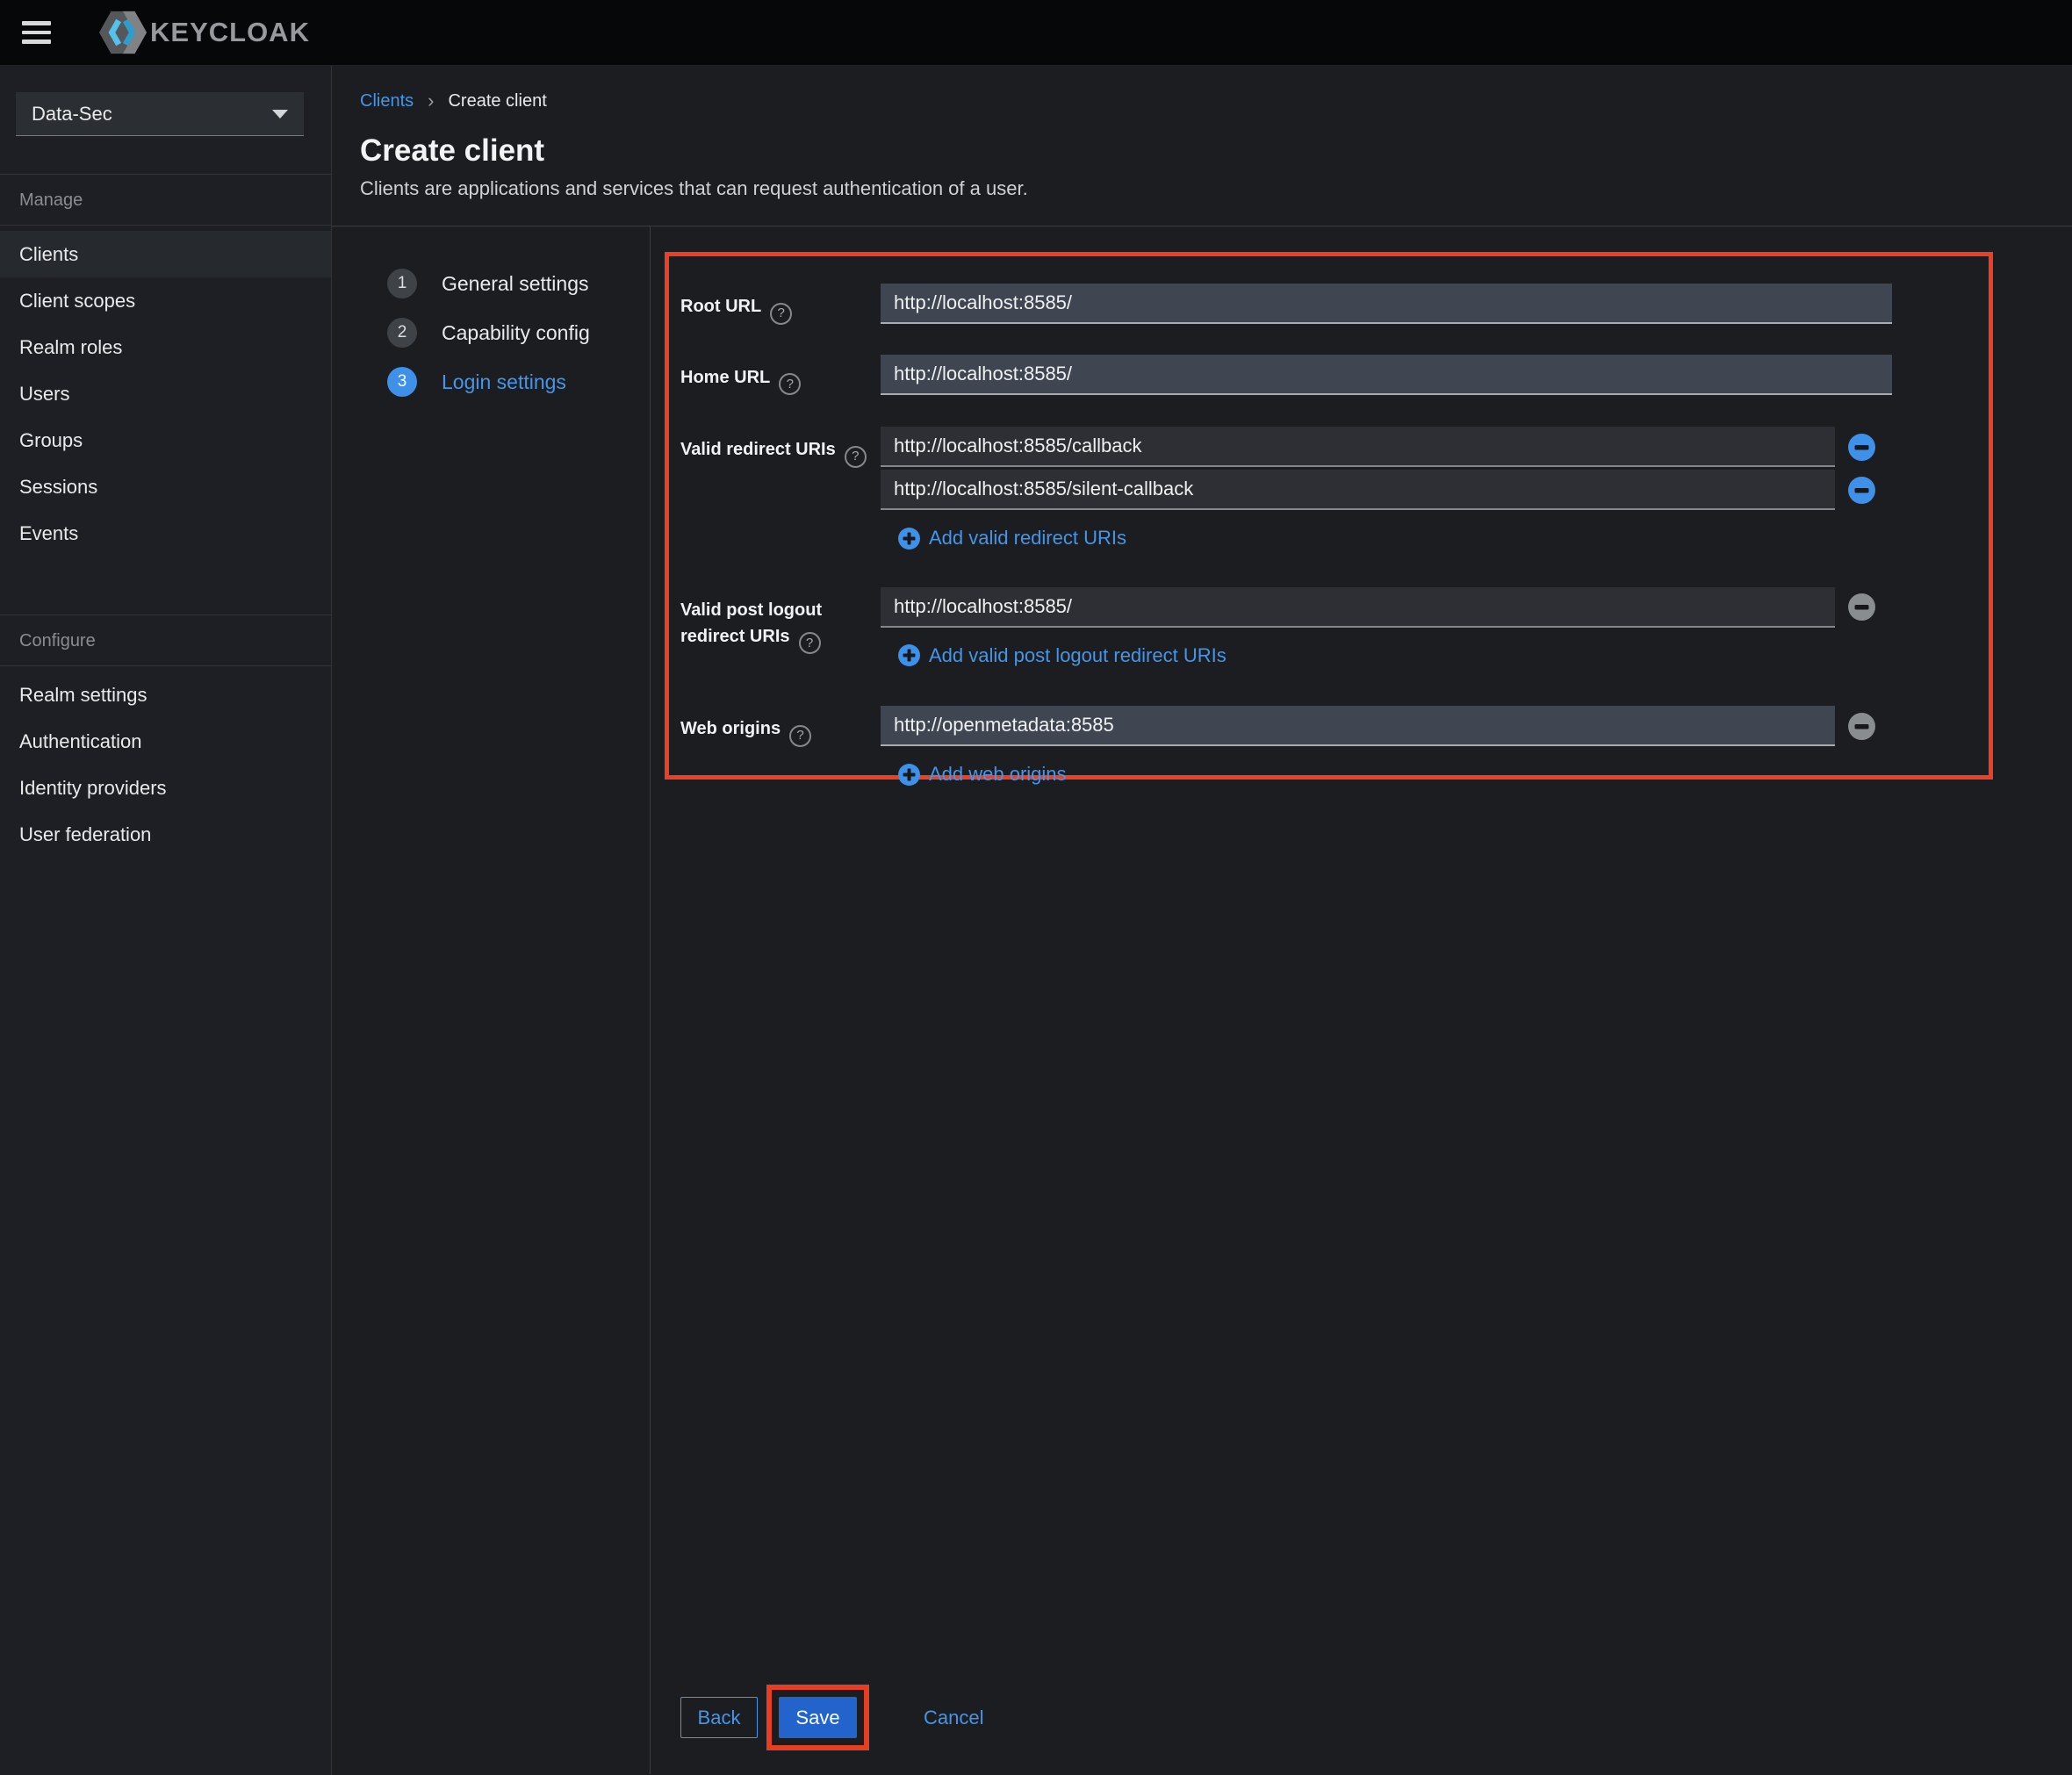 This screenshot has width=2072, height=1775. Describe the element at coordinates (452, 151) in the screenshot. I see `page-title: Create client` at that location.